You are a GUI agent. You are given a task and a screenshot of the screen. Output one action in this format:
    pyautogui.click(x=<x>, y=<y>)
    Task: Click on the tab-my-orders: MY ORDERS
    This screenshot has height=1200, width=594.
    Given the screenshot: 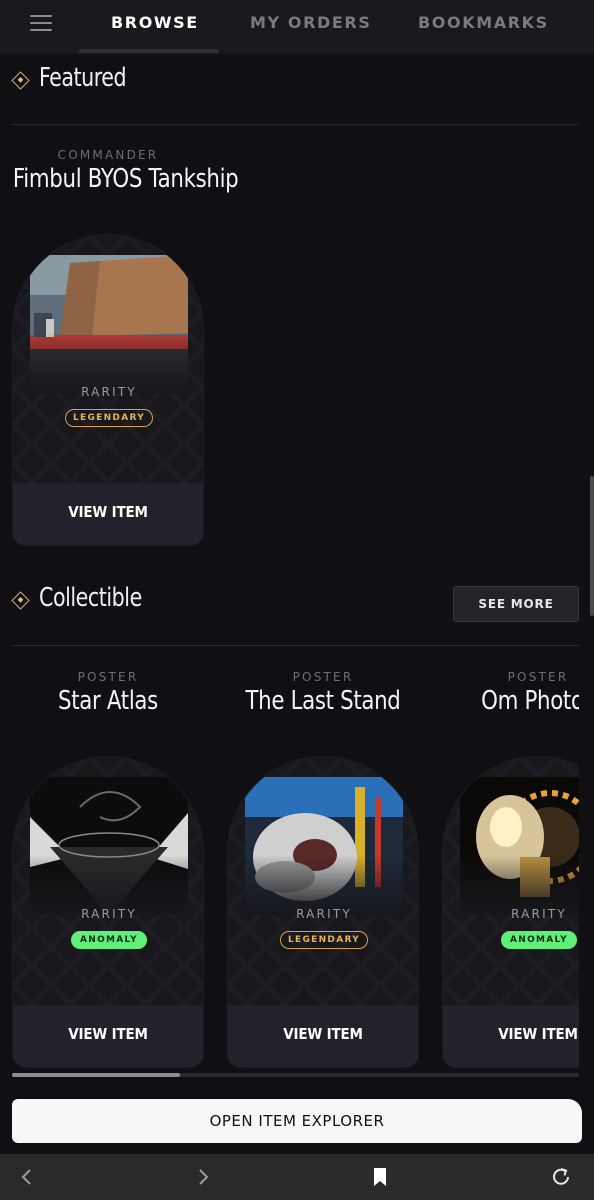 What is the action you would take?
    pyautogui.click(x=310, y=22)
    